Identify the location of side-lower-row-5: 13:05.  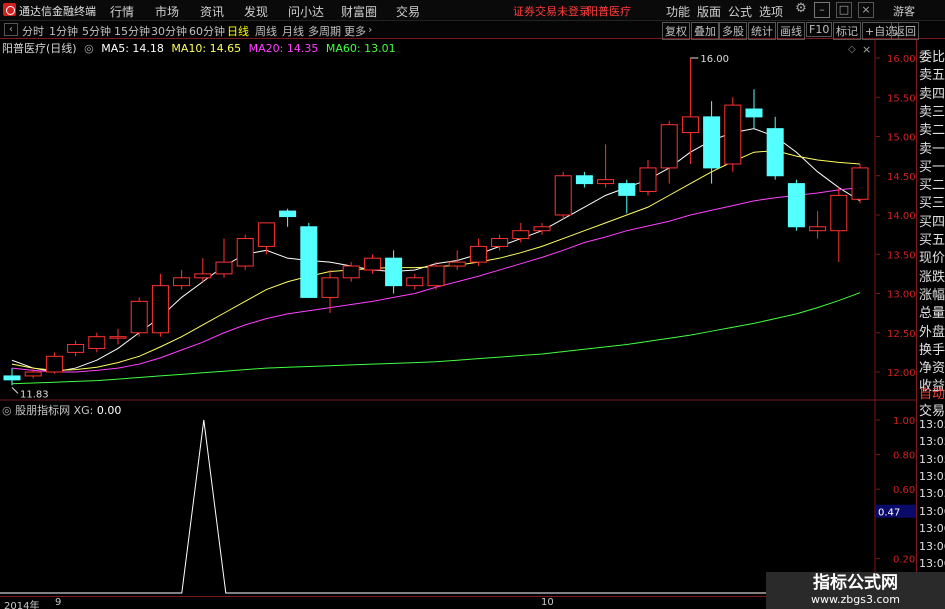
(932, 476).